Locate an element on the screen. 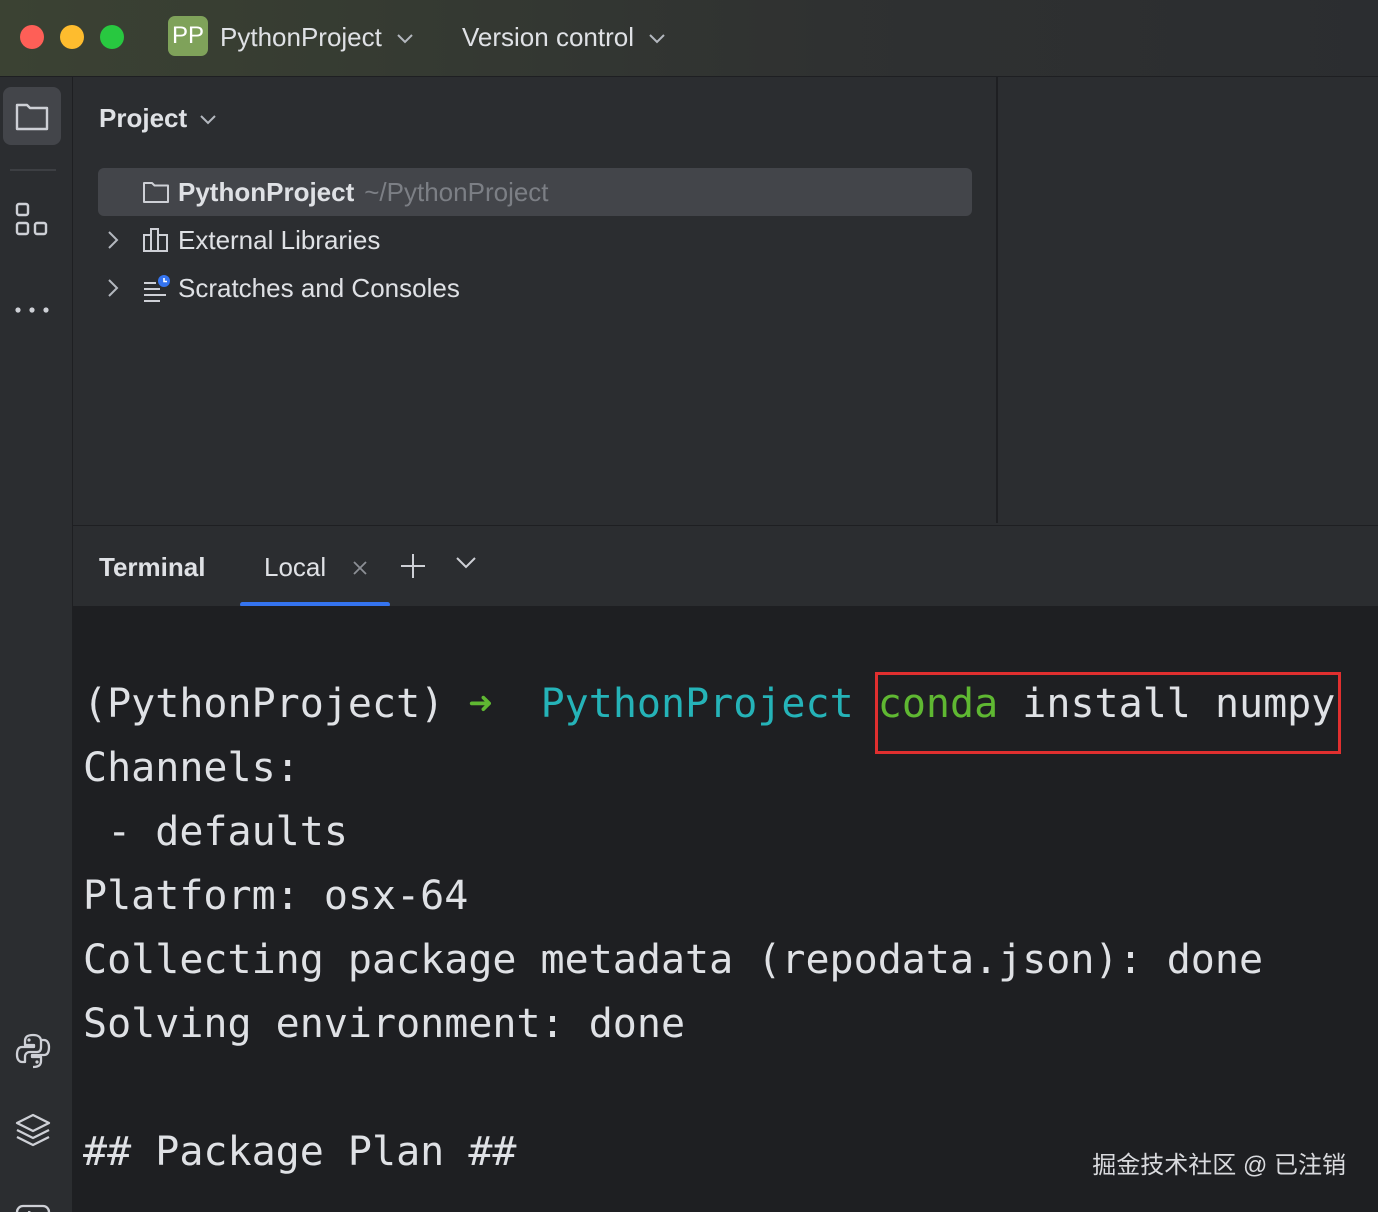 Image resolution: width=1378 pixels, height=1212 pixels. layers-icon is located at coordinates (33, 1130).